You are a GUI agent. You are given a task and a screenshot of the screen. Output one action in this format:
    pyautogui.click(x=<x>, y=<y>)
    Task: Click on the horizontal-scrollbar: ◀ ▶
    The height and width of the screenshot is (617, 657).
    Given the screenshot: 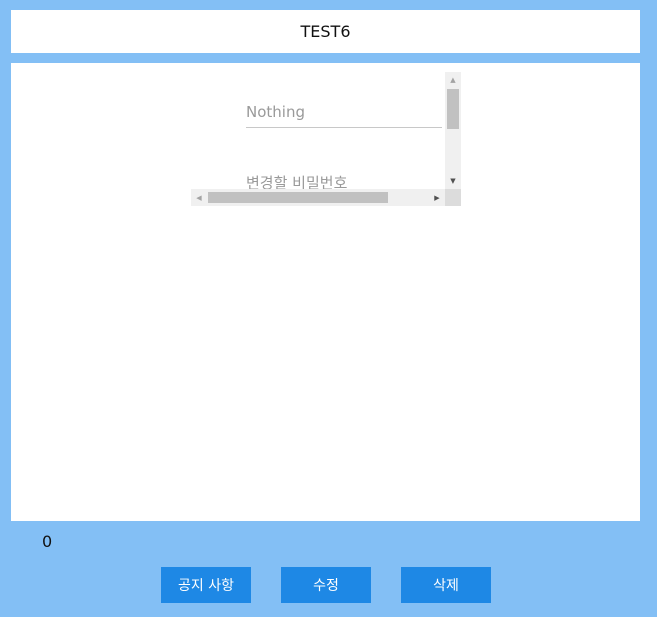 What is the action you would take?
    pyautogui.click(x=318, y=197)
    